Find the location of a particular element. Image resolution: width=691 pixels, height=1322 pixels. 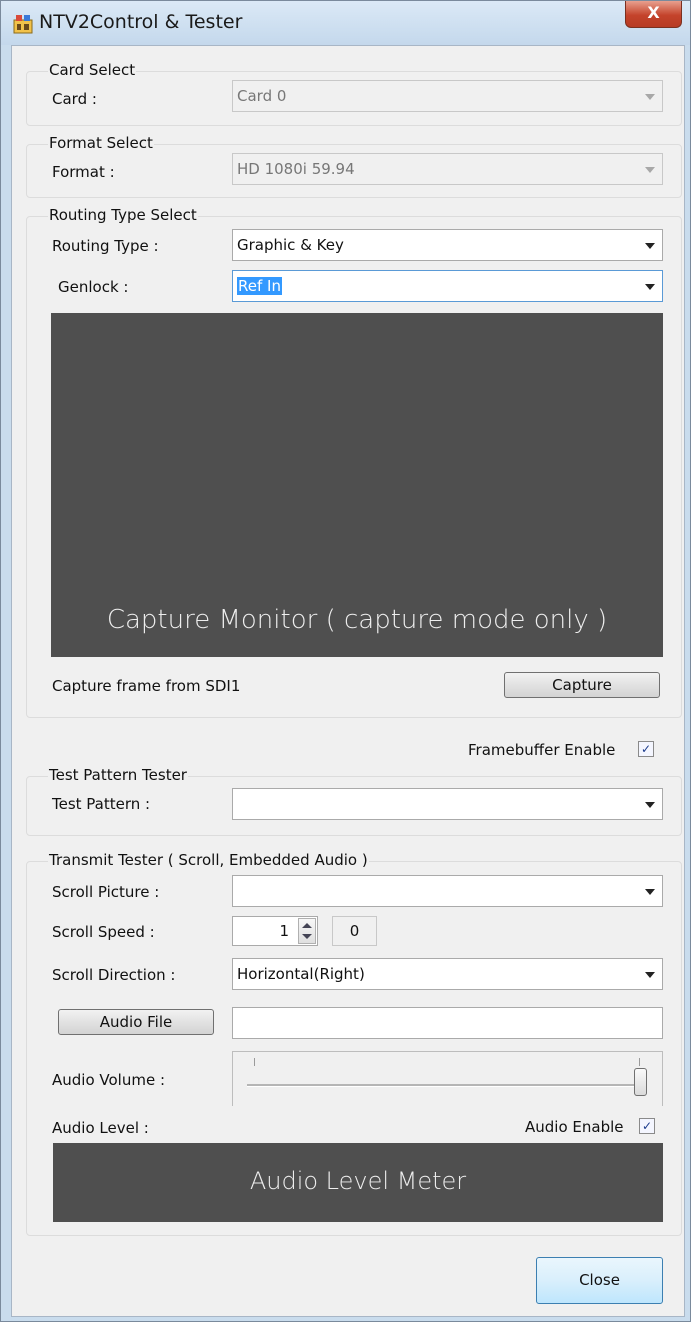

routing-type-label: Routing Type : is located at coordinates (105, 246).